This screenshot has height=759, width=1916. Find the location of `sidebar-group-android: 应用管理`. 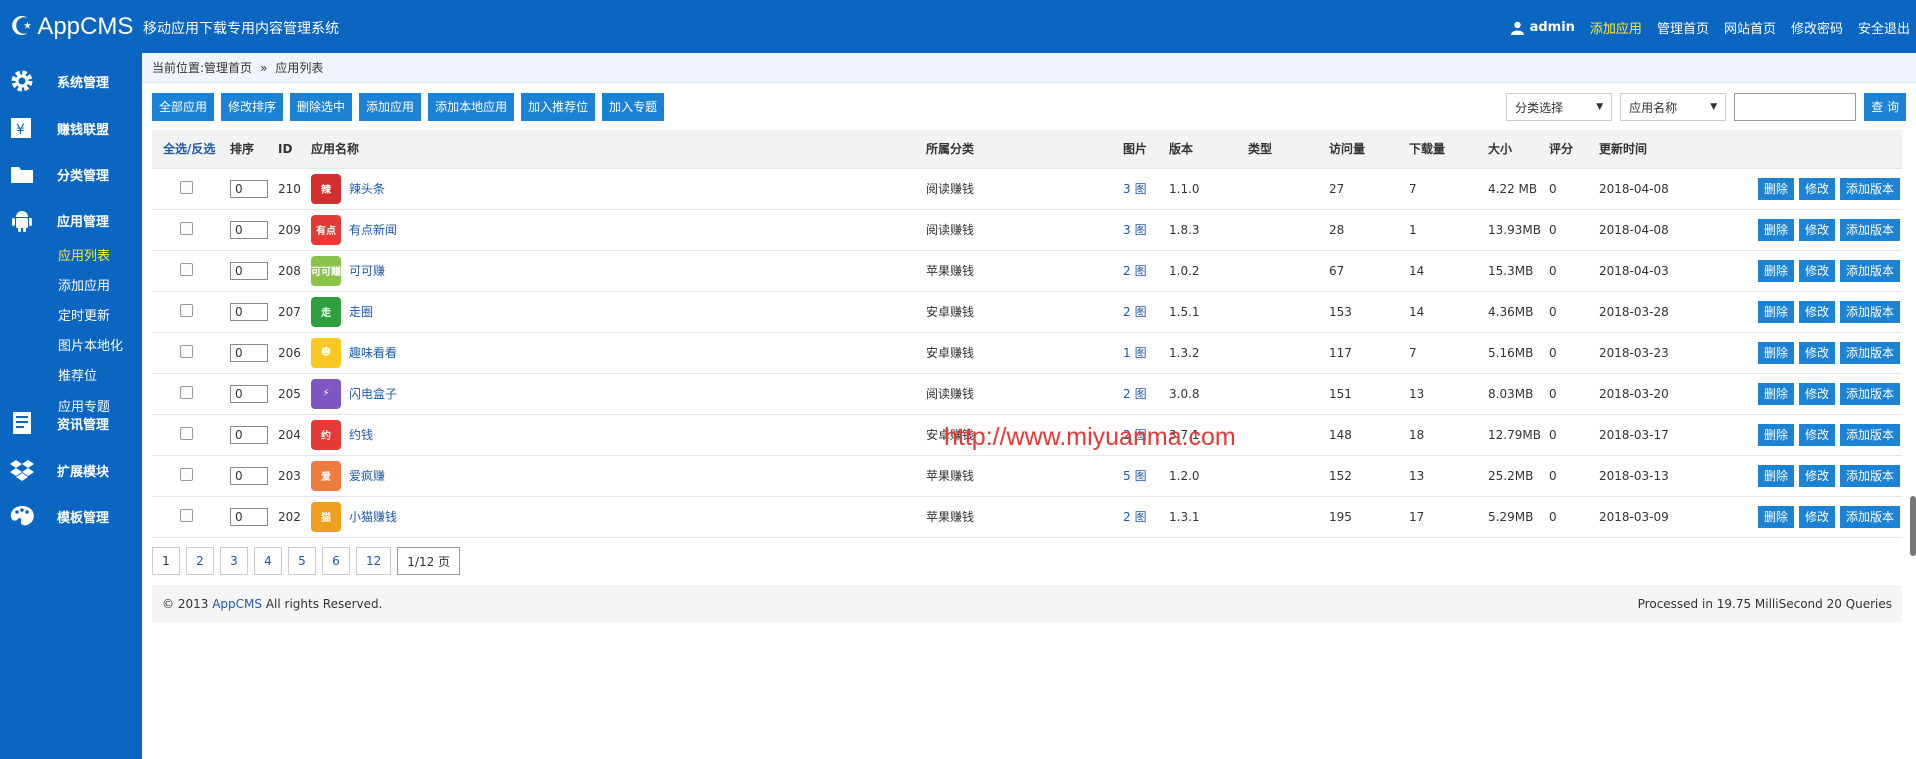

sidebar-group-android: 应用管理 is located at coordinates (71, 220).